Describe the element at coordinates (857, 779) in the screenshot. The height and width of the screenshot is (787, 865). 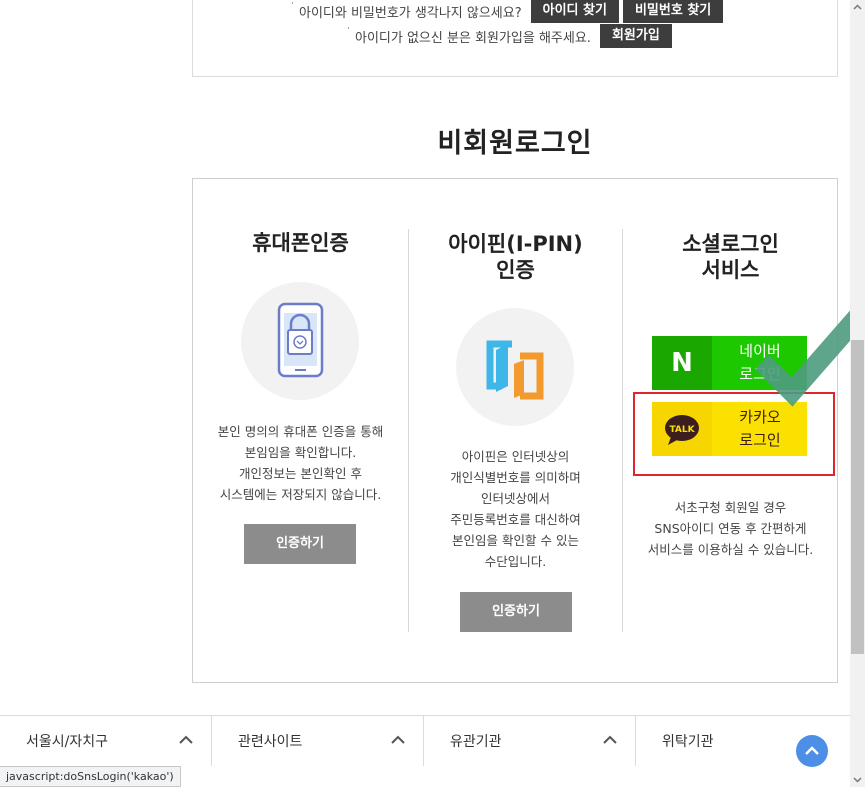
I see `scroll-down-icon` at that location.